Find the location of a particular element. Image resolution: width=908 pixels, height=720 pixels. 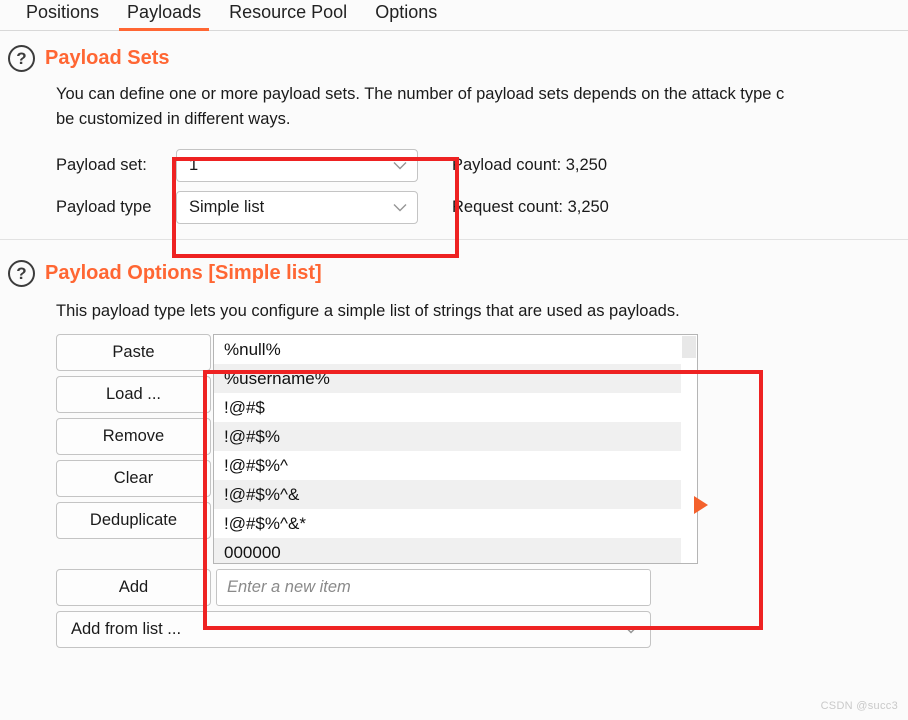

remove-button: Remove is located at coordinates (133, 436).